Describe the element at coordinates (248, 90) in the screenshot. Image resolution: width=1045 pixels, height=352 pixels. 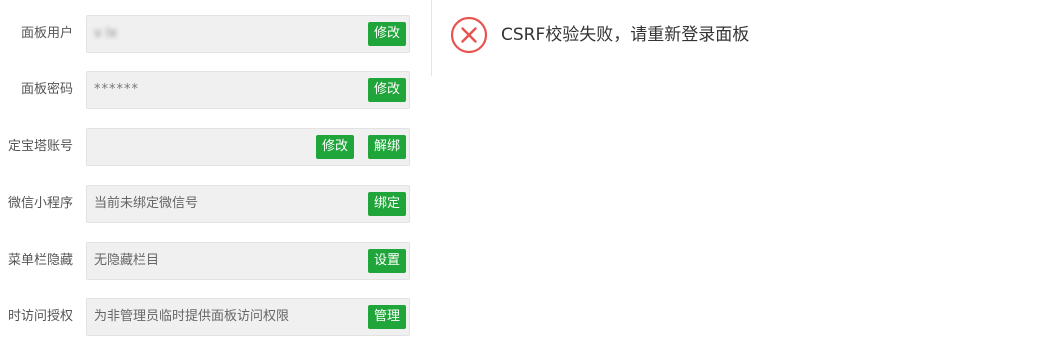
I see `panel-password-field: ****** 修改` at that location.